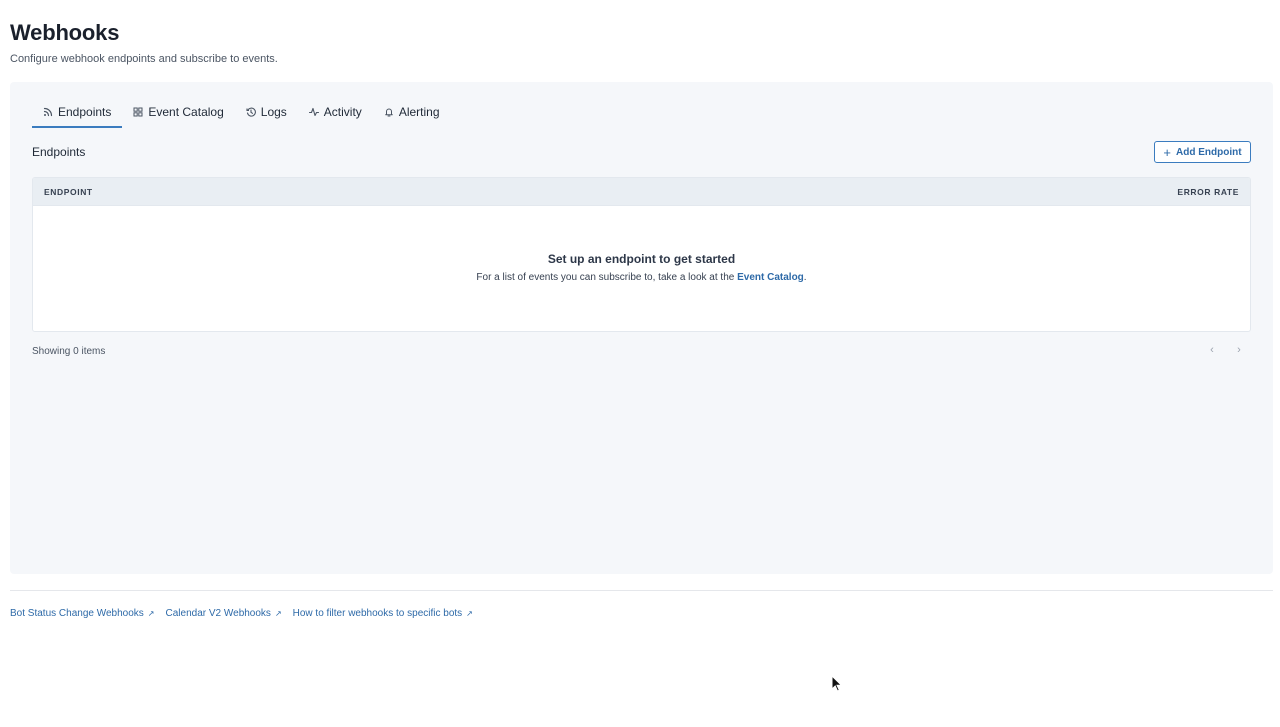  Describe the element at coordinates (342, 112) in the screenshot. I see `tab-label: Activity` at that location.